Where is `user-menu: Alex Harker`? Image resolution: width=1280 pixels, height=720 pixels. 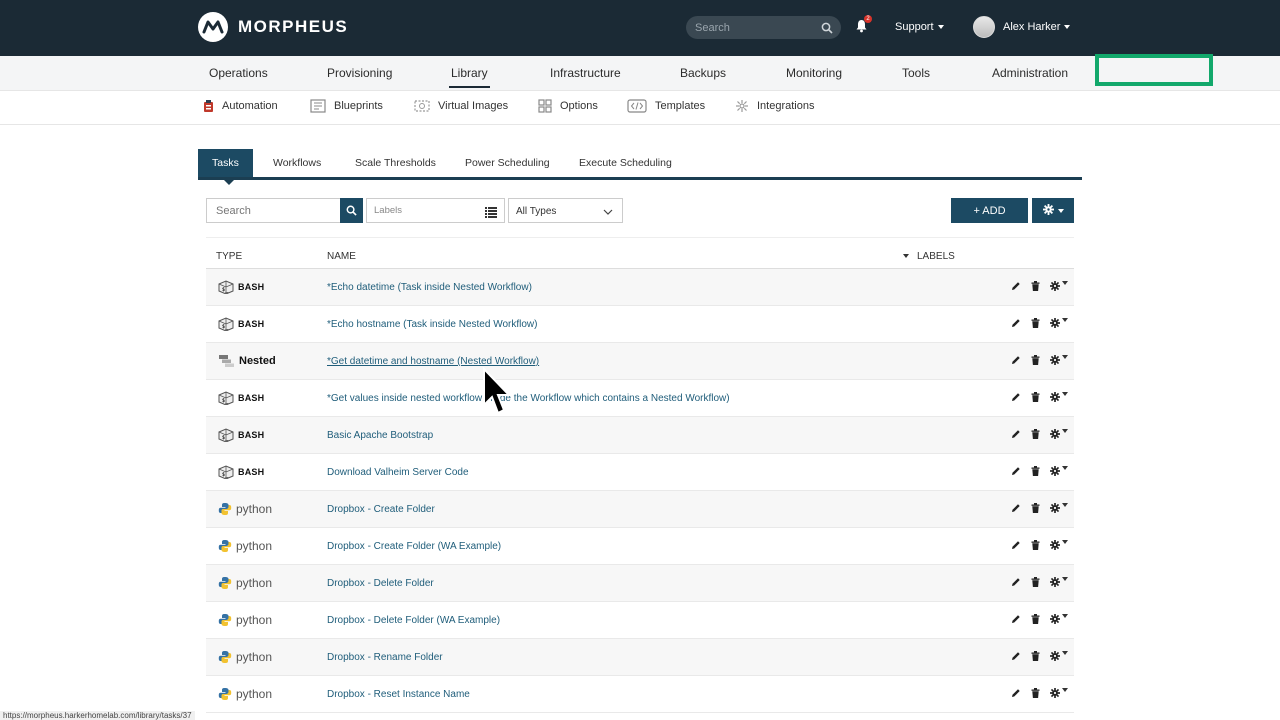 user-menu: Alex Harker is located at coordinates (1022, 27).